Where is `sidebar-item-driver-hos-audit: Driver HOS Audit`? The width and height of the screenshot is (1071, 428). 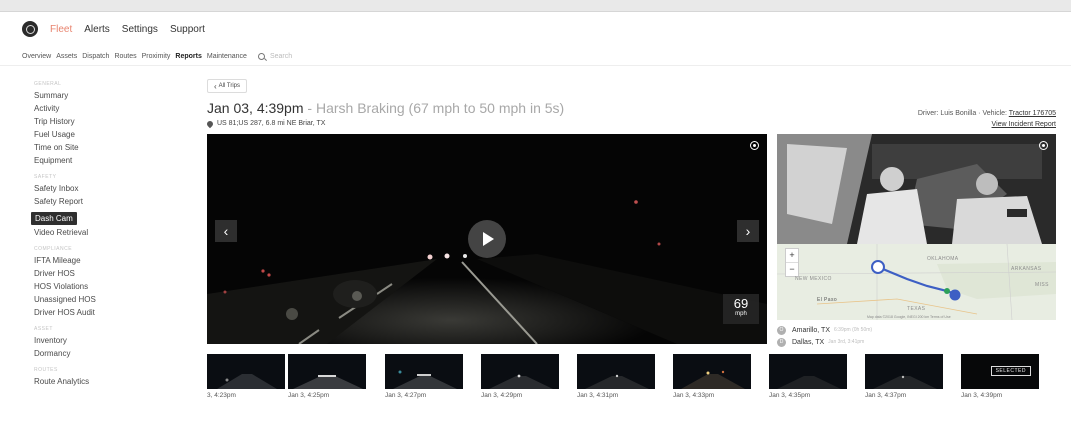 sidebar-item-driver-hos-audit: Driver HOS Audit is located at coordinates (94, 312).